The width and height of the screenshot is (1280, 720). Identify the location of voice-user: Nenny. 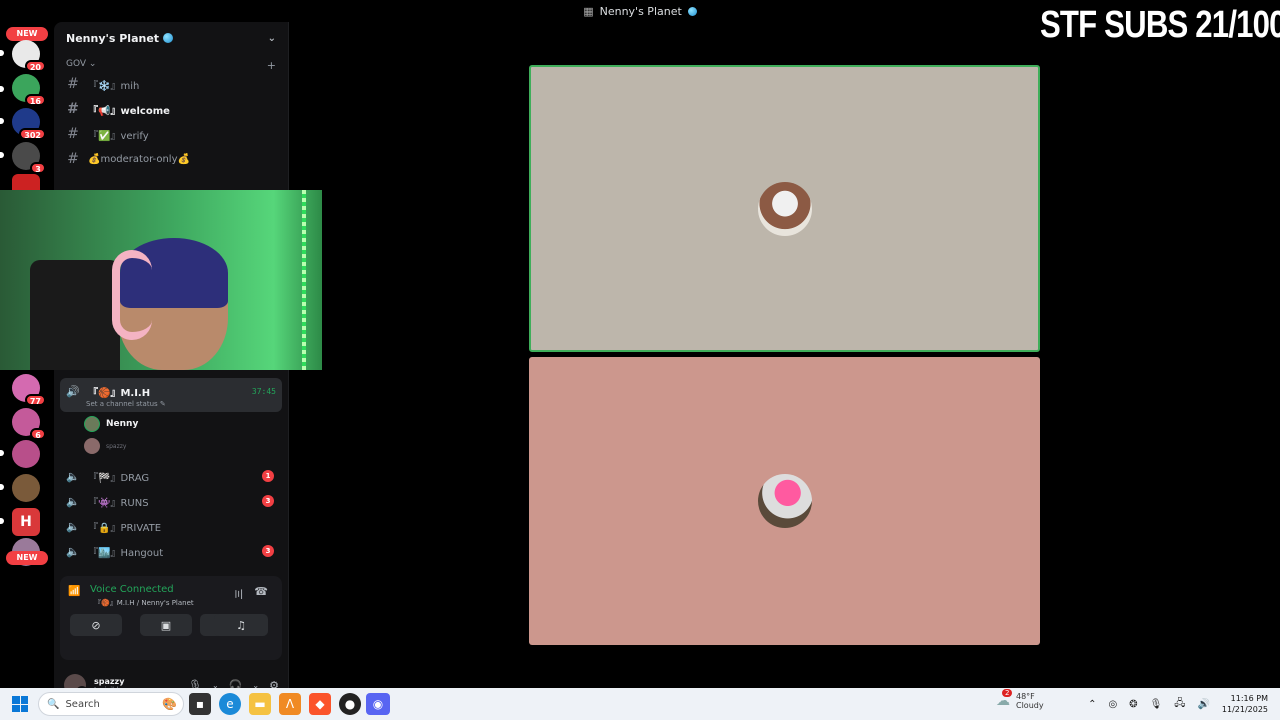
(111, 424).